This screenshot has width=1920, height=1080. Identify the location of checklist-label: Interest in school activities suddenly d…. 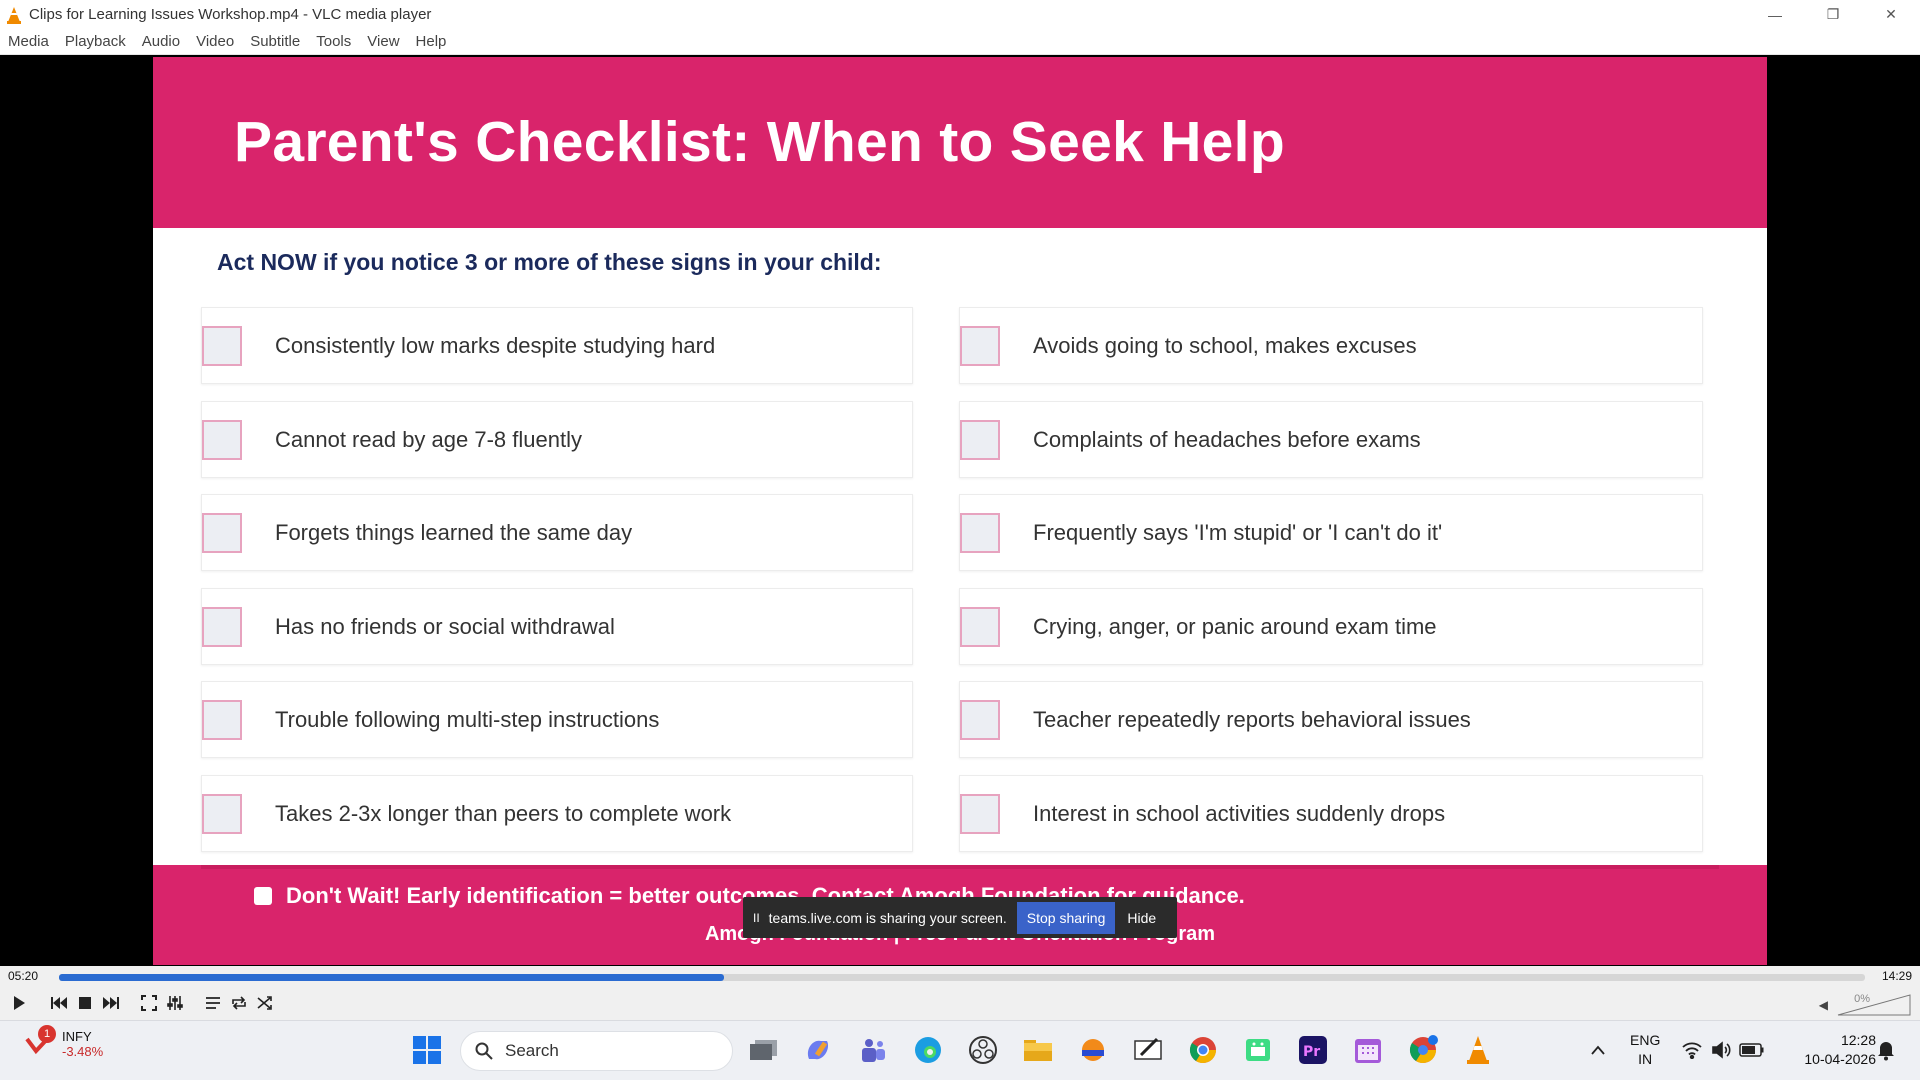
(1239, 813).